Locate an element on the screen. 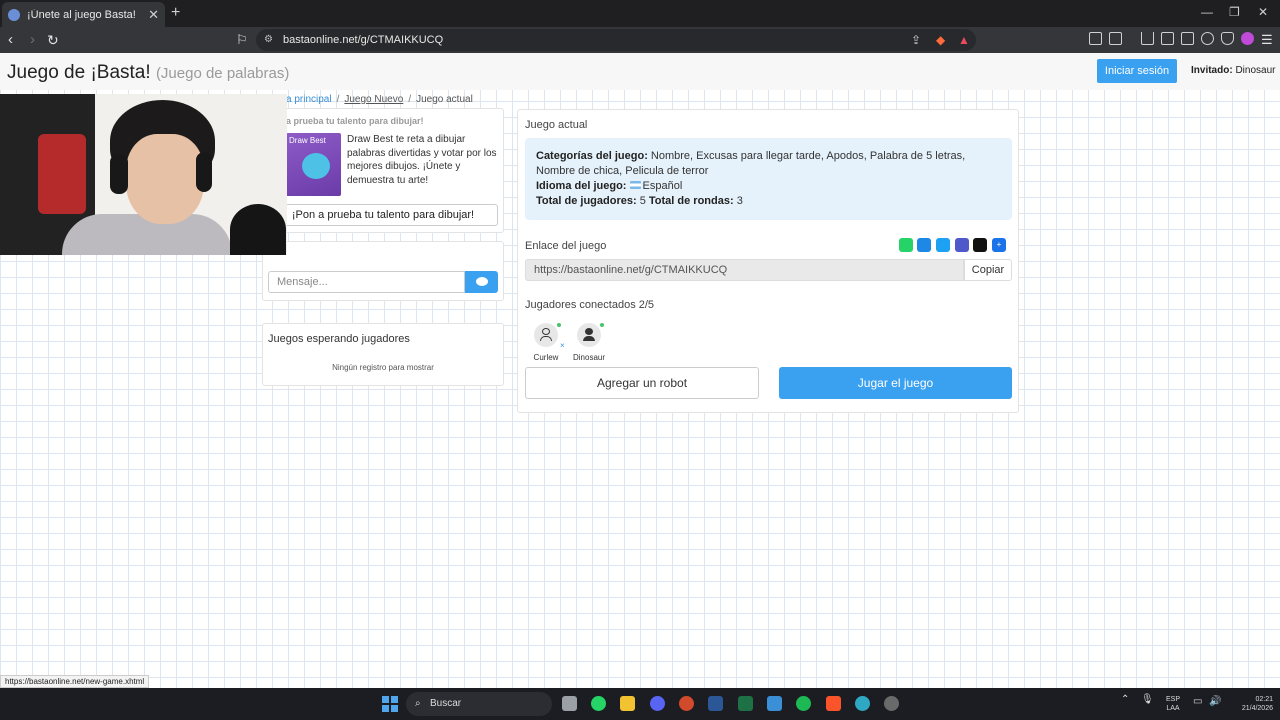  categories-label: Categorías del juego: is located at coordinates (592, 156).